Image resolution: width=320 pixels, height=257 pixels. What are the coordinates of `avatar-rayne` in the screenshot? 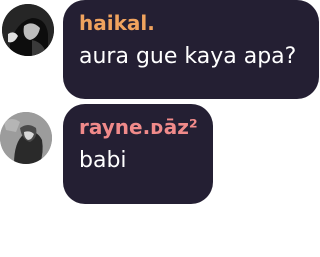 It's located at (26, 138).